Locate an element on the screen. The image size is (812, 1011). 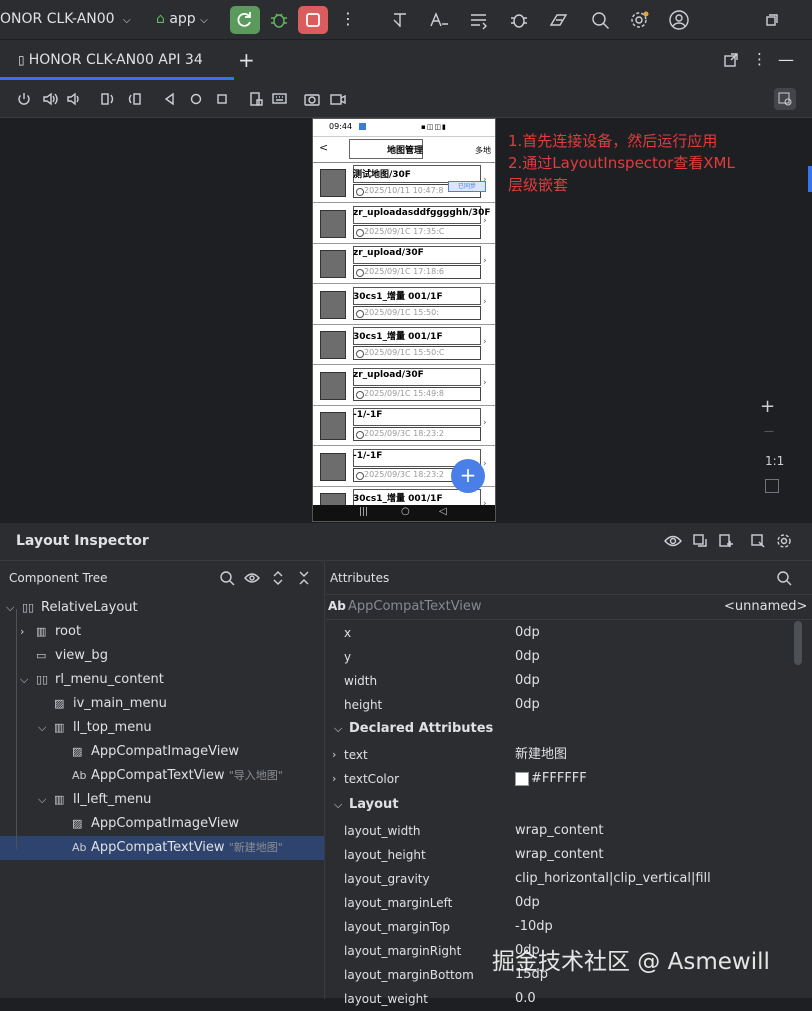
declared-attributes-group: ⌵ Declared Attributes is located at coordinates (561, 729).